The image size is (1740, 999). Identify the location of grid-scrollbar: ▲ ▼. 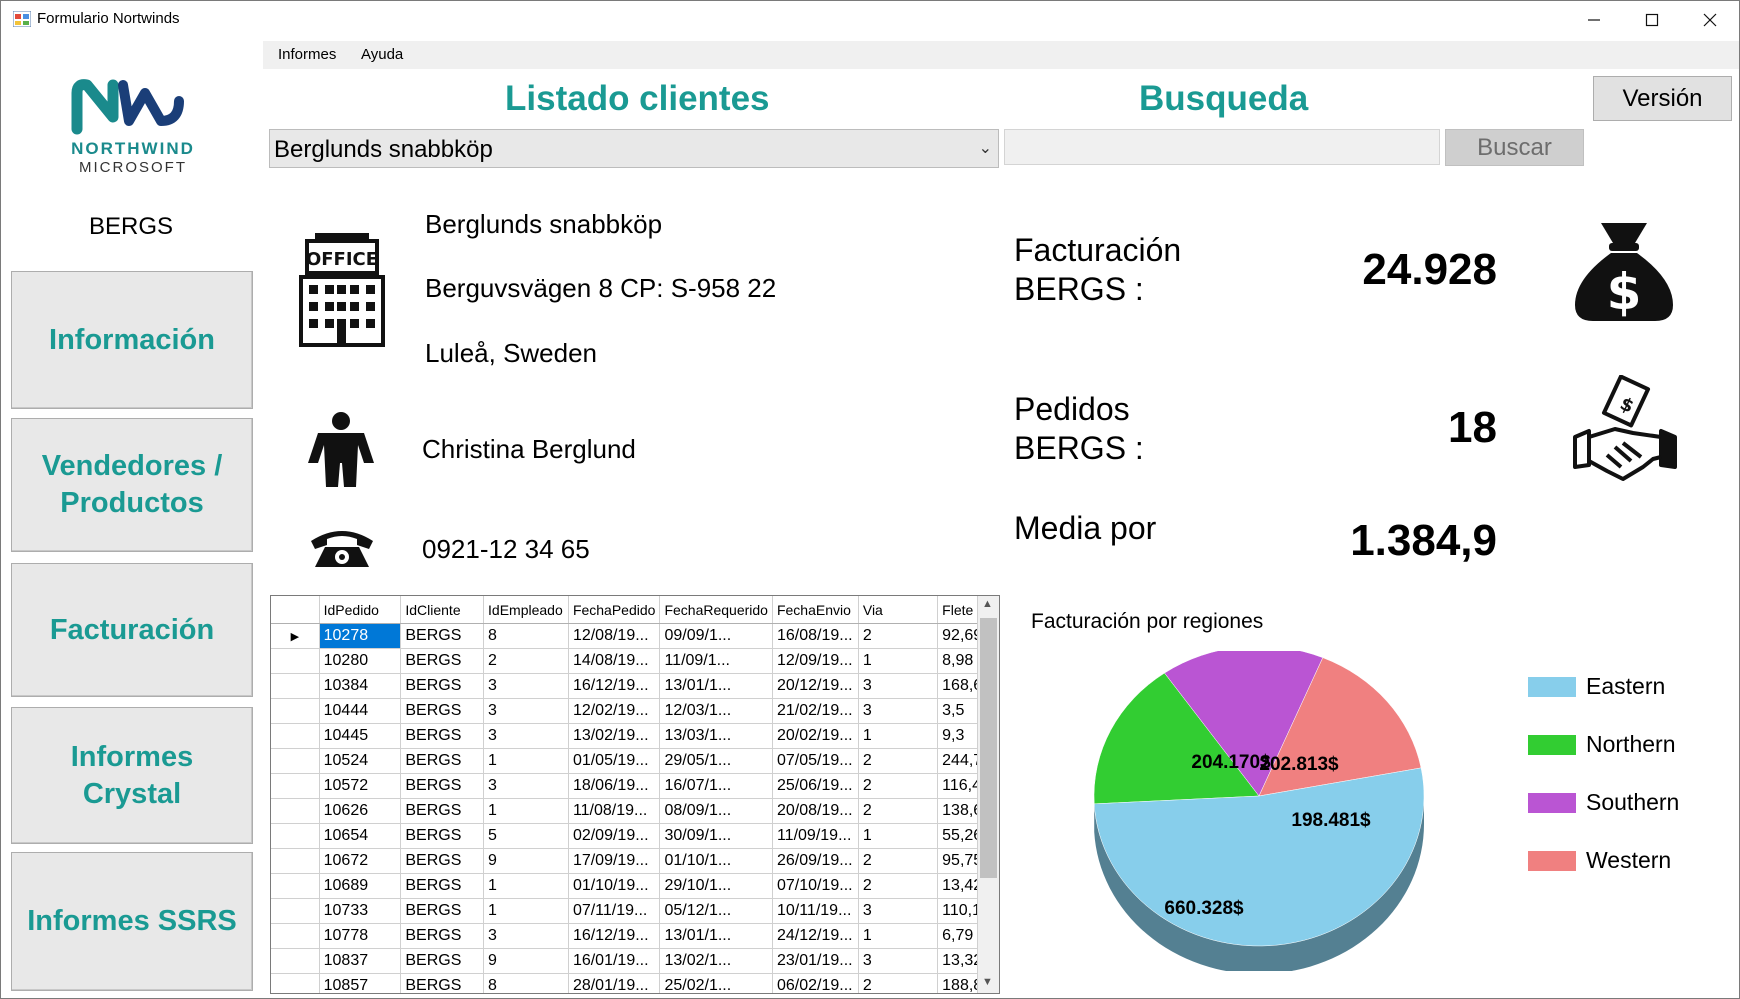
(988, 794).